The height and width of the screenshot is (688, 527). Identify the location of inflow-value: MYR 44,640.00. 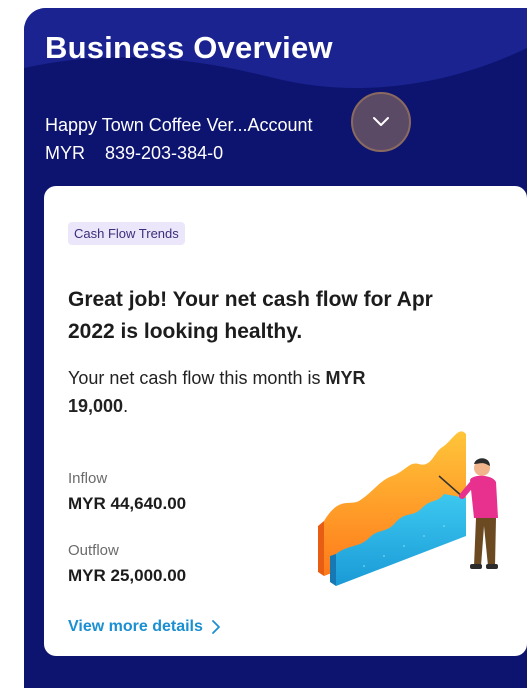
(127, 503).